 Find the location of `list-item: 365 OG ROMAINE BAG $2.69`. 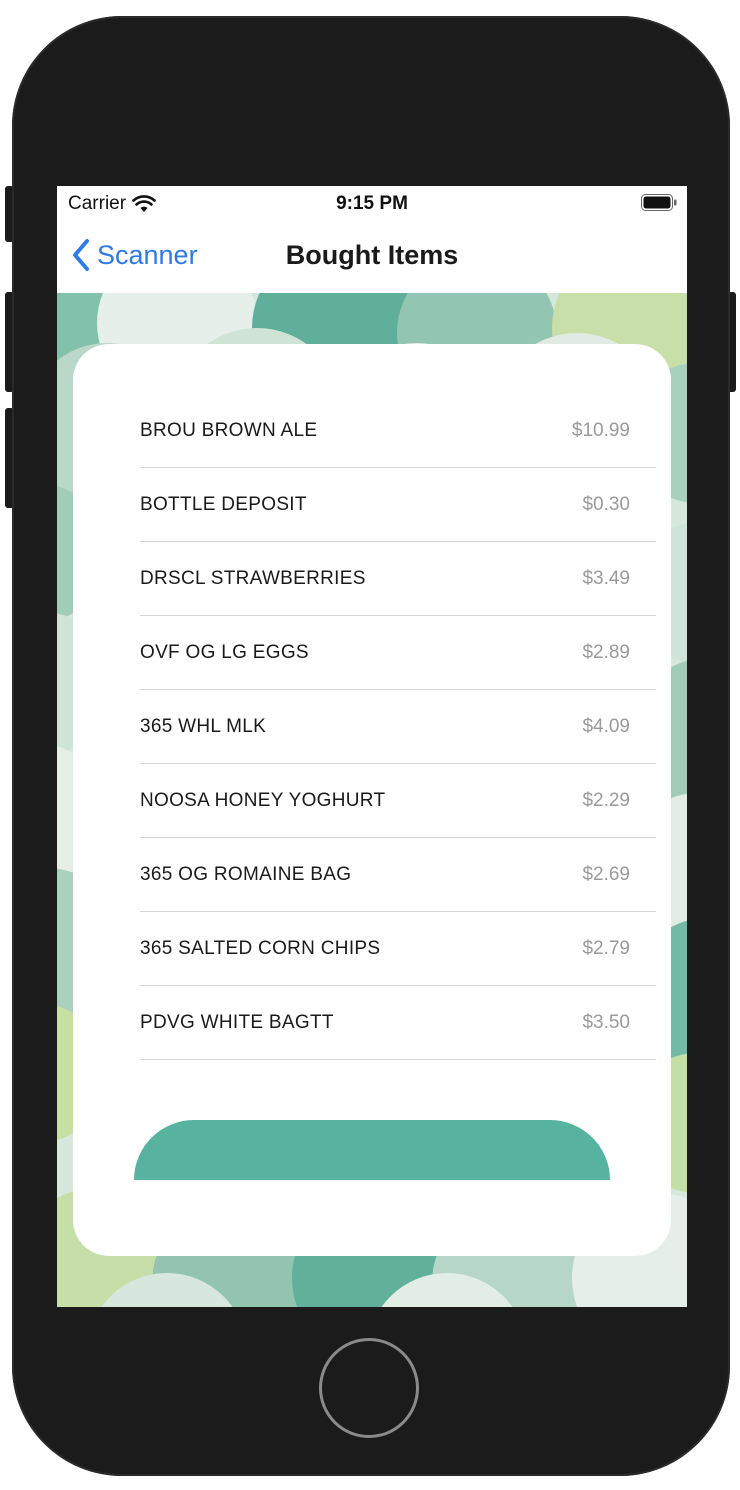

list-item: 365 OG ROMAINE BAG $2.69 is located at coordinates (398, 875).